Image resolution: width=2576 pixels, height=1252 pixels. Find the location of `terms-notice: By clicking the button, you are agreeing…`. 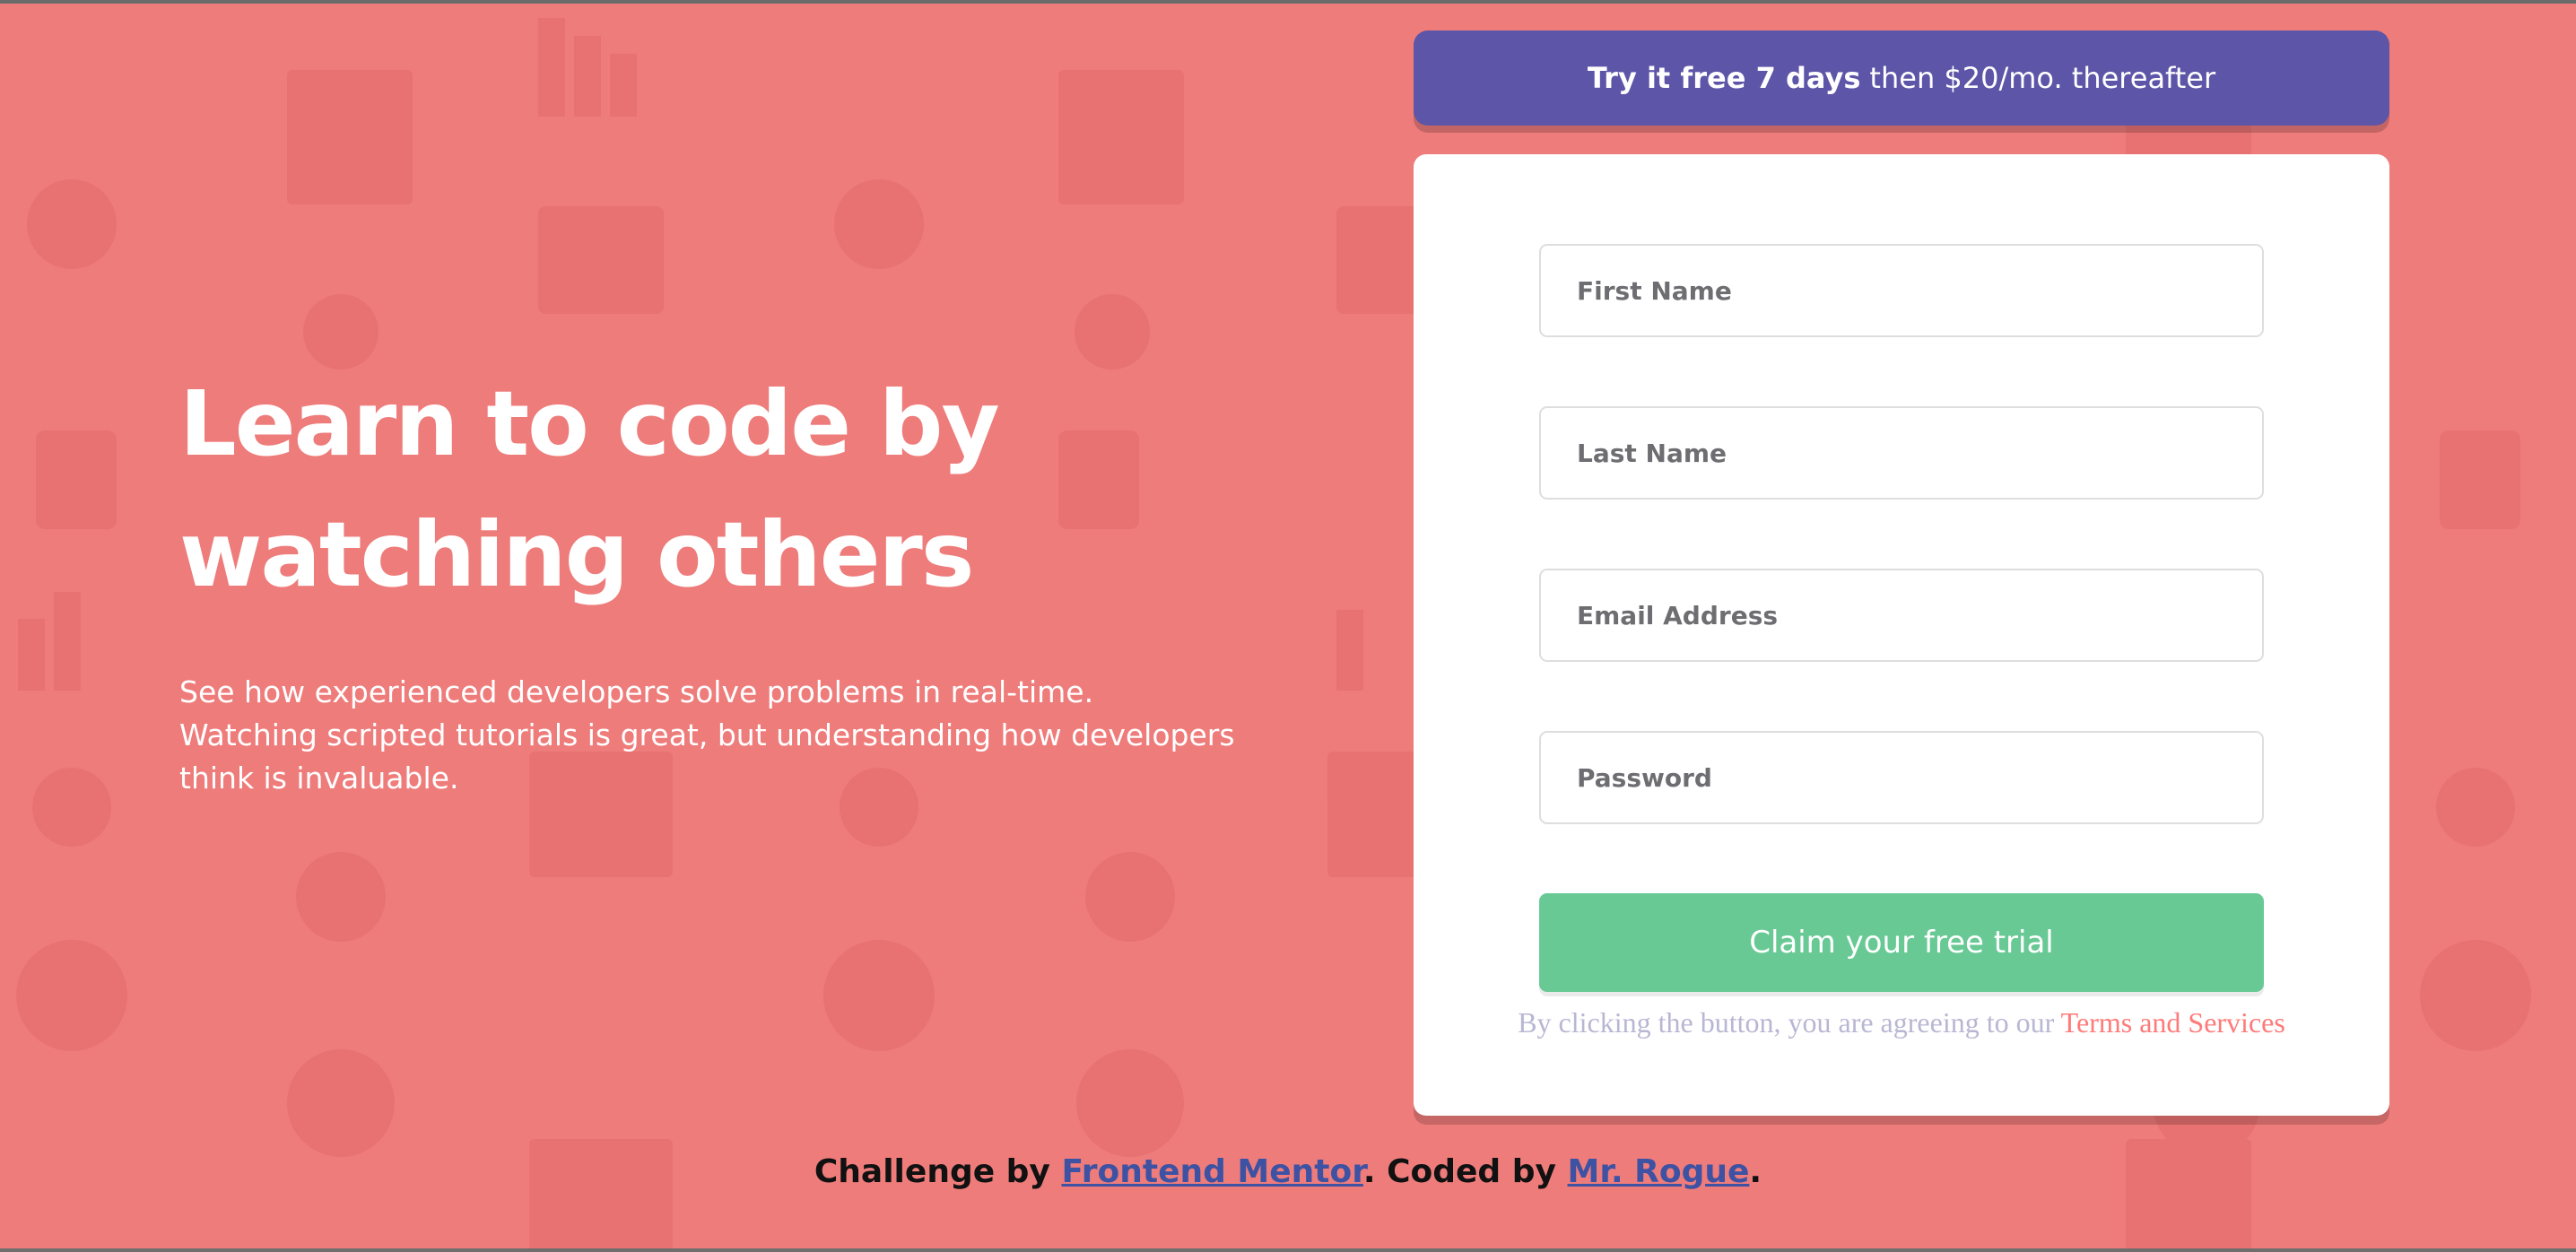

terms-notice: By clicking the button, you are agreeing… is located at coordinates (1901, 1022).